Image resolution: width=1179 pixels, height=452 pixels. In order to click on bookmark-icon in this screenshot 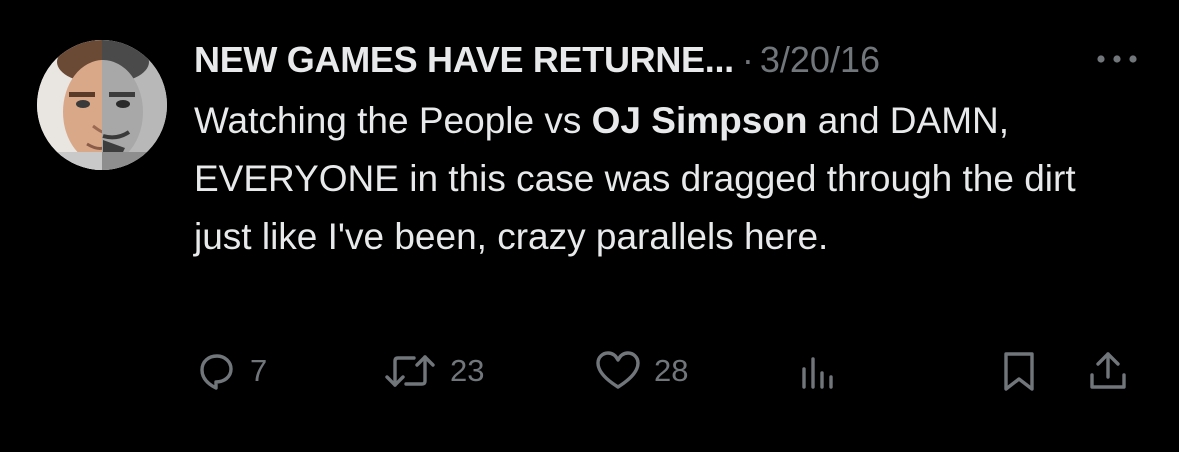, I will do `click(1019, 371)`.